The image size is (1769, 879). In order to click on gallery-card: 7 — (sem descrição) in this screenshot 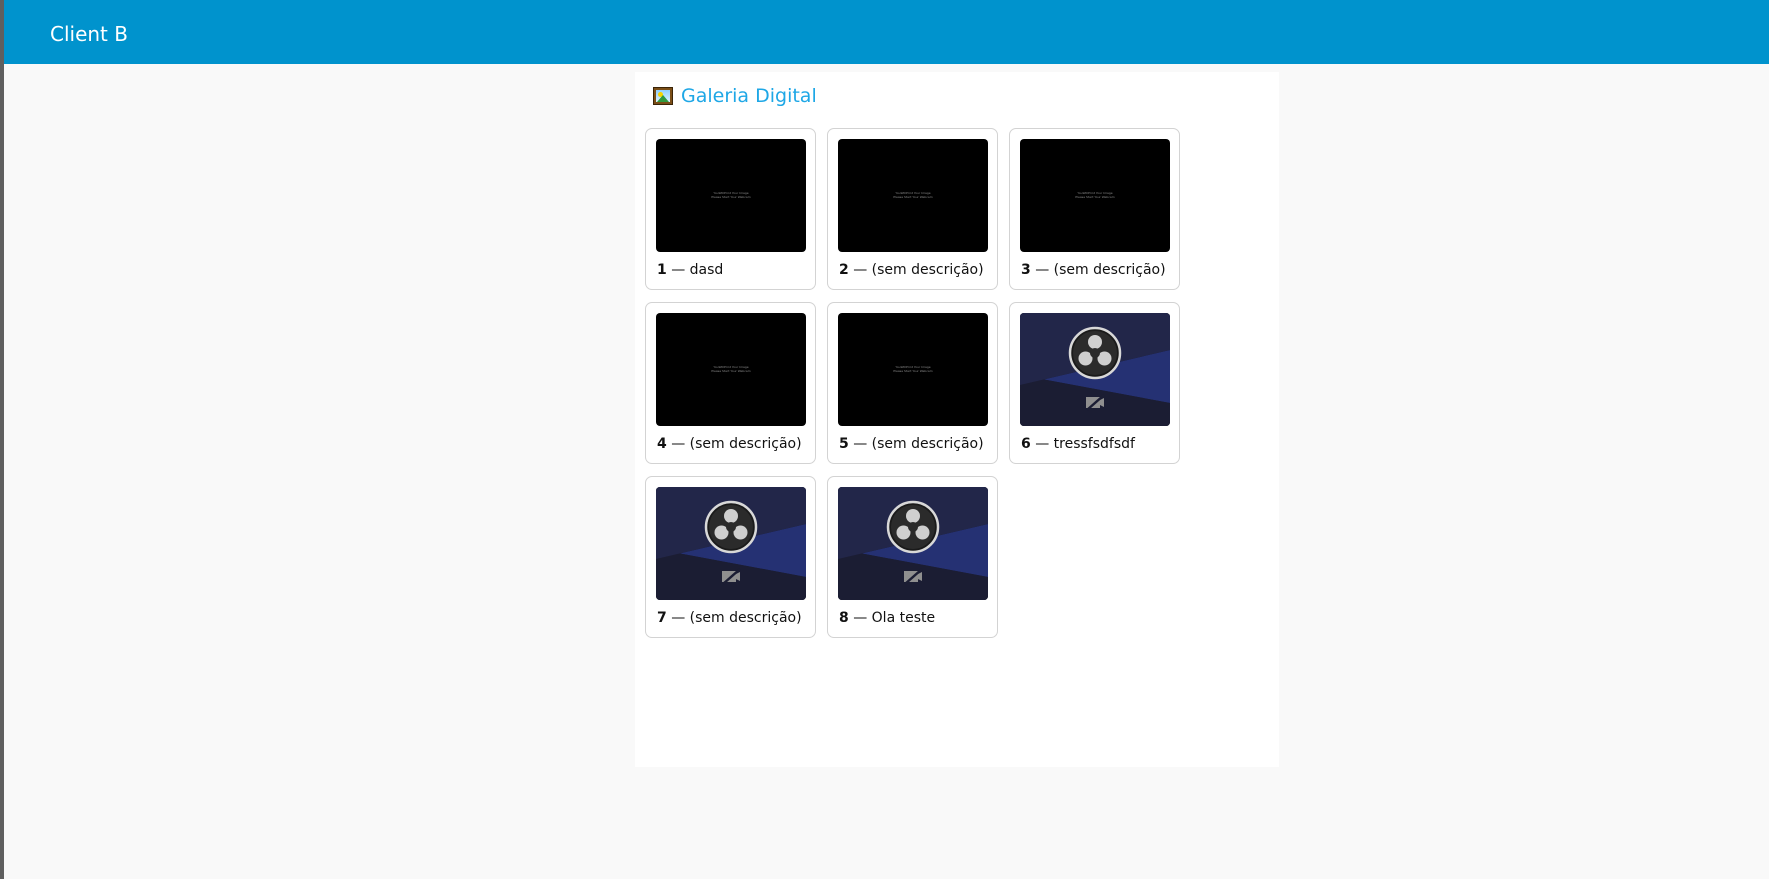, I will do `click(730, 557)`.